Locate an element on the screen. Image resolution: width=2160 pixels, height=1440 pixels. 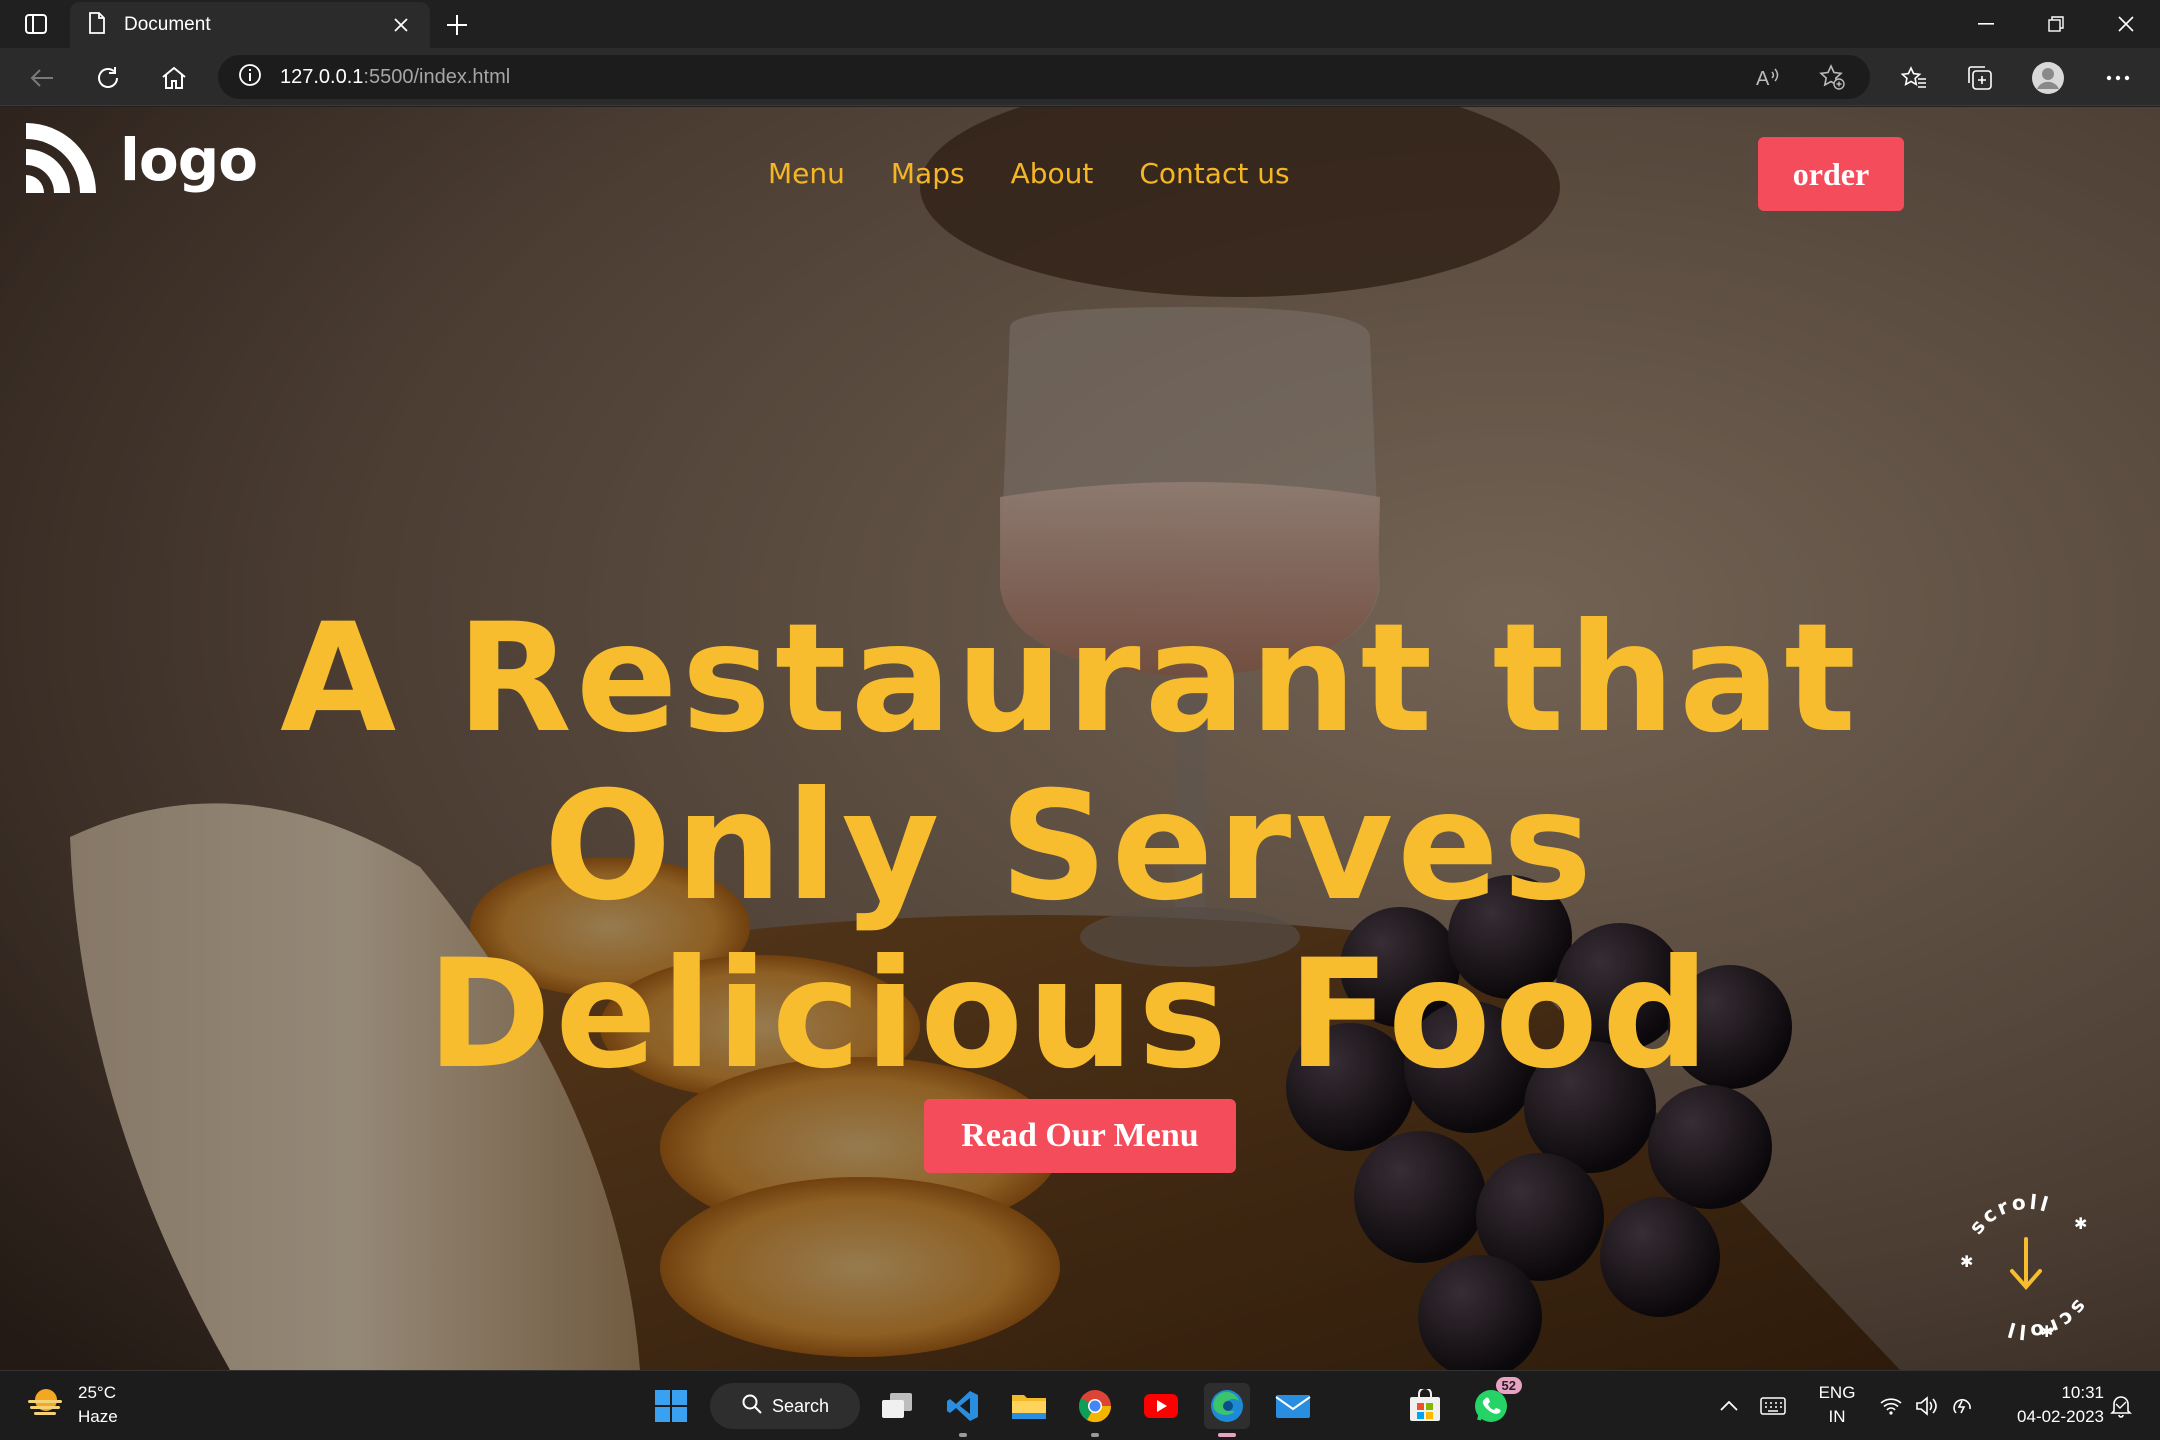
taskbar-search: Search is located at coordinates (785, 1406).